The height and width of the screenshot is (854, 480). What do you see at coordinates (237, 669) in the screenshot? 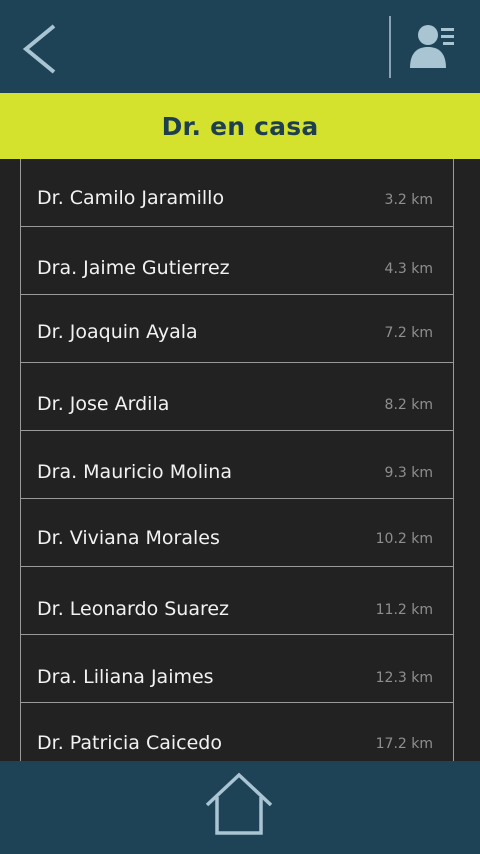
I see `doctor-list-item: Dra. Liliana Jaimes 12.3 km` at bounding box center [237, 669].